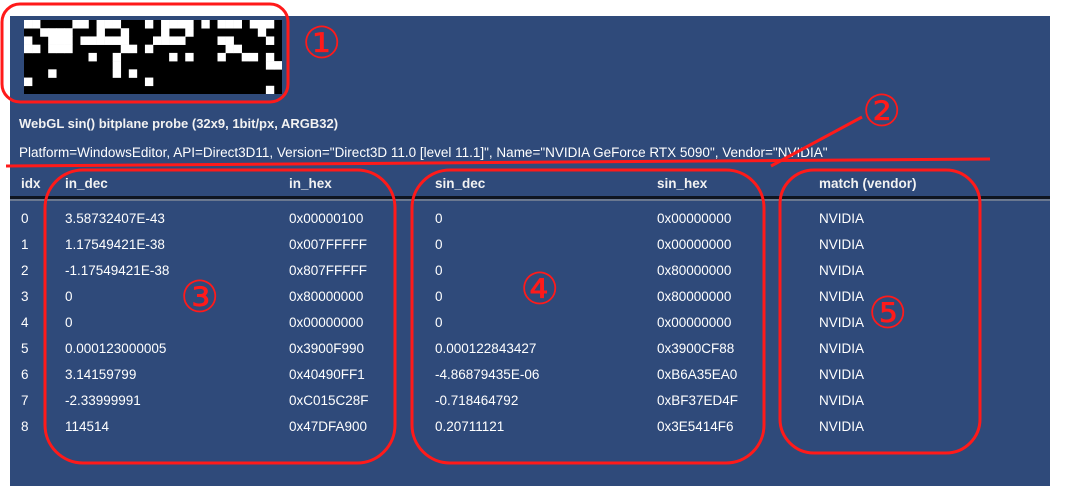  What do you see at coordinates (540, 289) in the screenshot?
I see `annotation-label-4: ④` at bounding box center [540, 289].